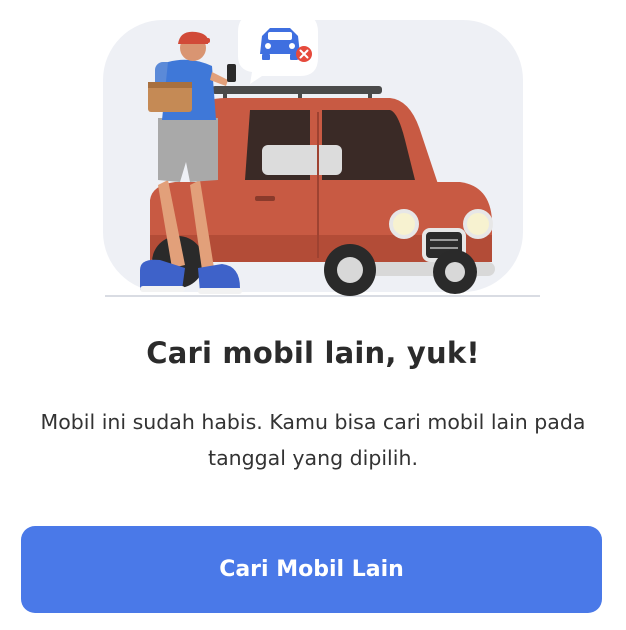 This screenshot has width=626, height=630. What do you see at coordinates (313, 353) in the screenshot?
I see `page-title: Cari mobil lain, yuk!` at bounding box center [313, 353].